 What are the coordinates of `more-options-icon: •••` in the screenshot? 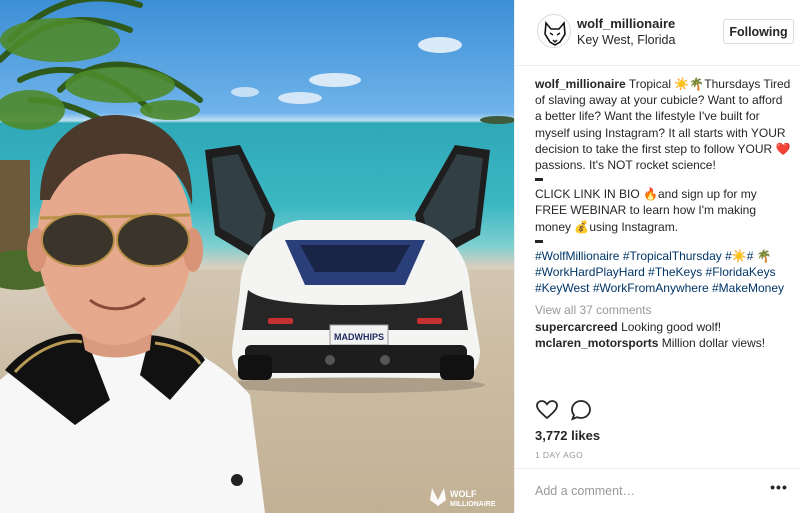 It's located at (779, 489).